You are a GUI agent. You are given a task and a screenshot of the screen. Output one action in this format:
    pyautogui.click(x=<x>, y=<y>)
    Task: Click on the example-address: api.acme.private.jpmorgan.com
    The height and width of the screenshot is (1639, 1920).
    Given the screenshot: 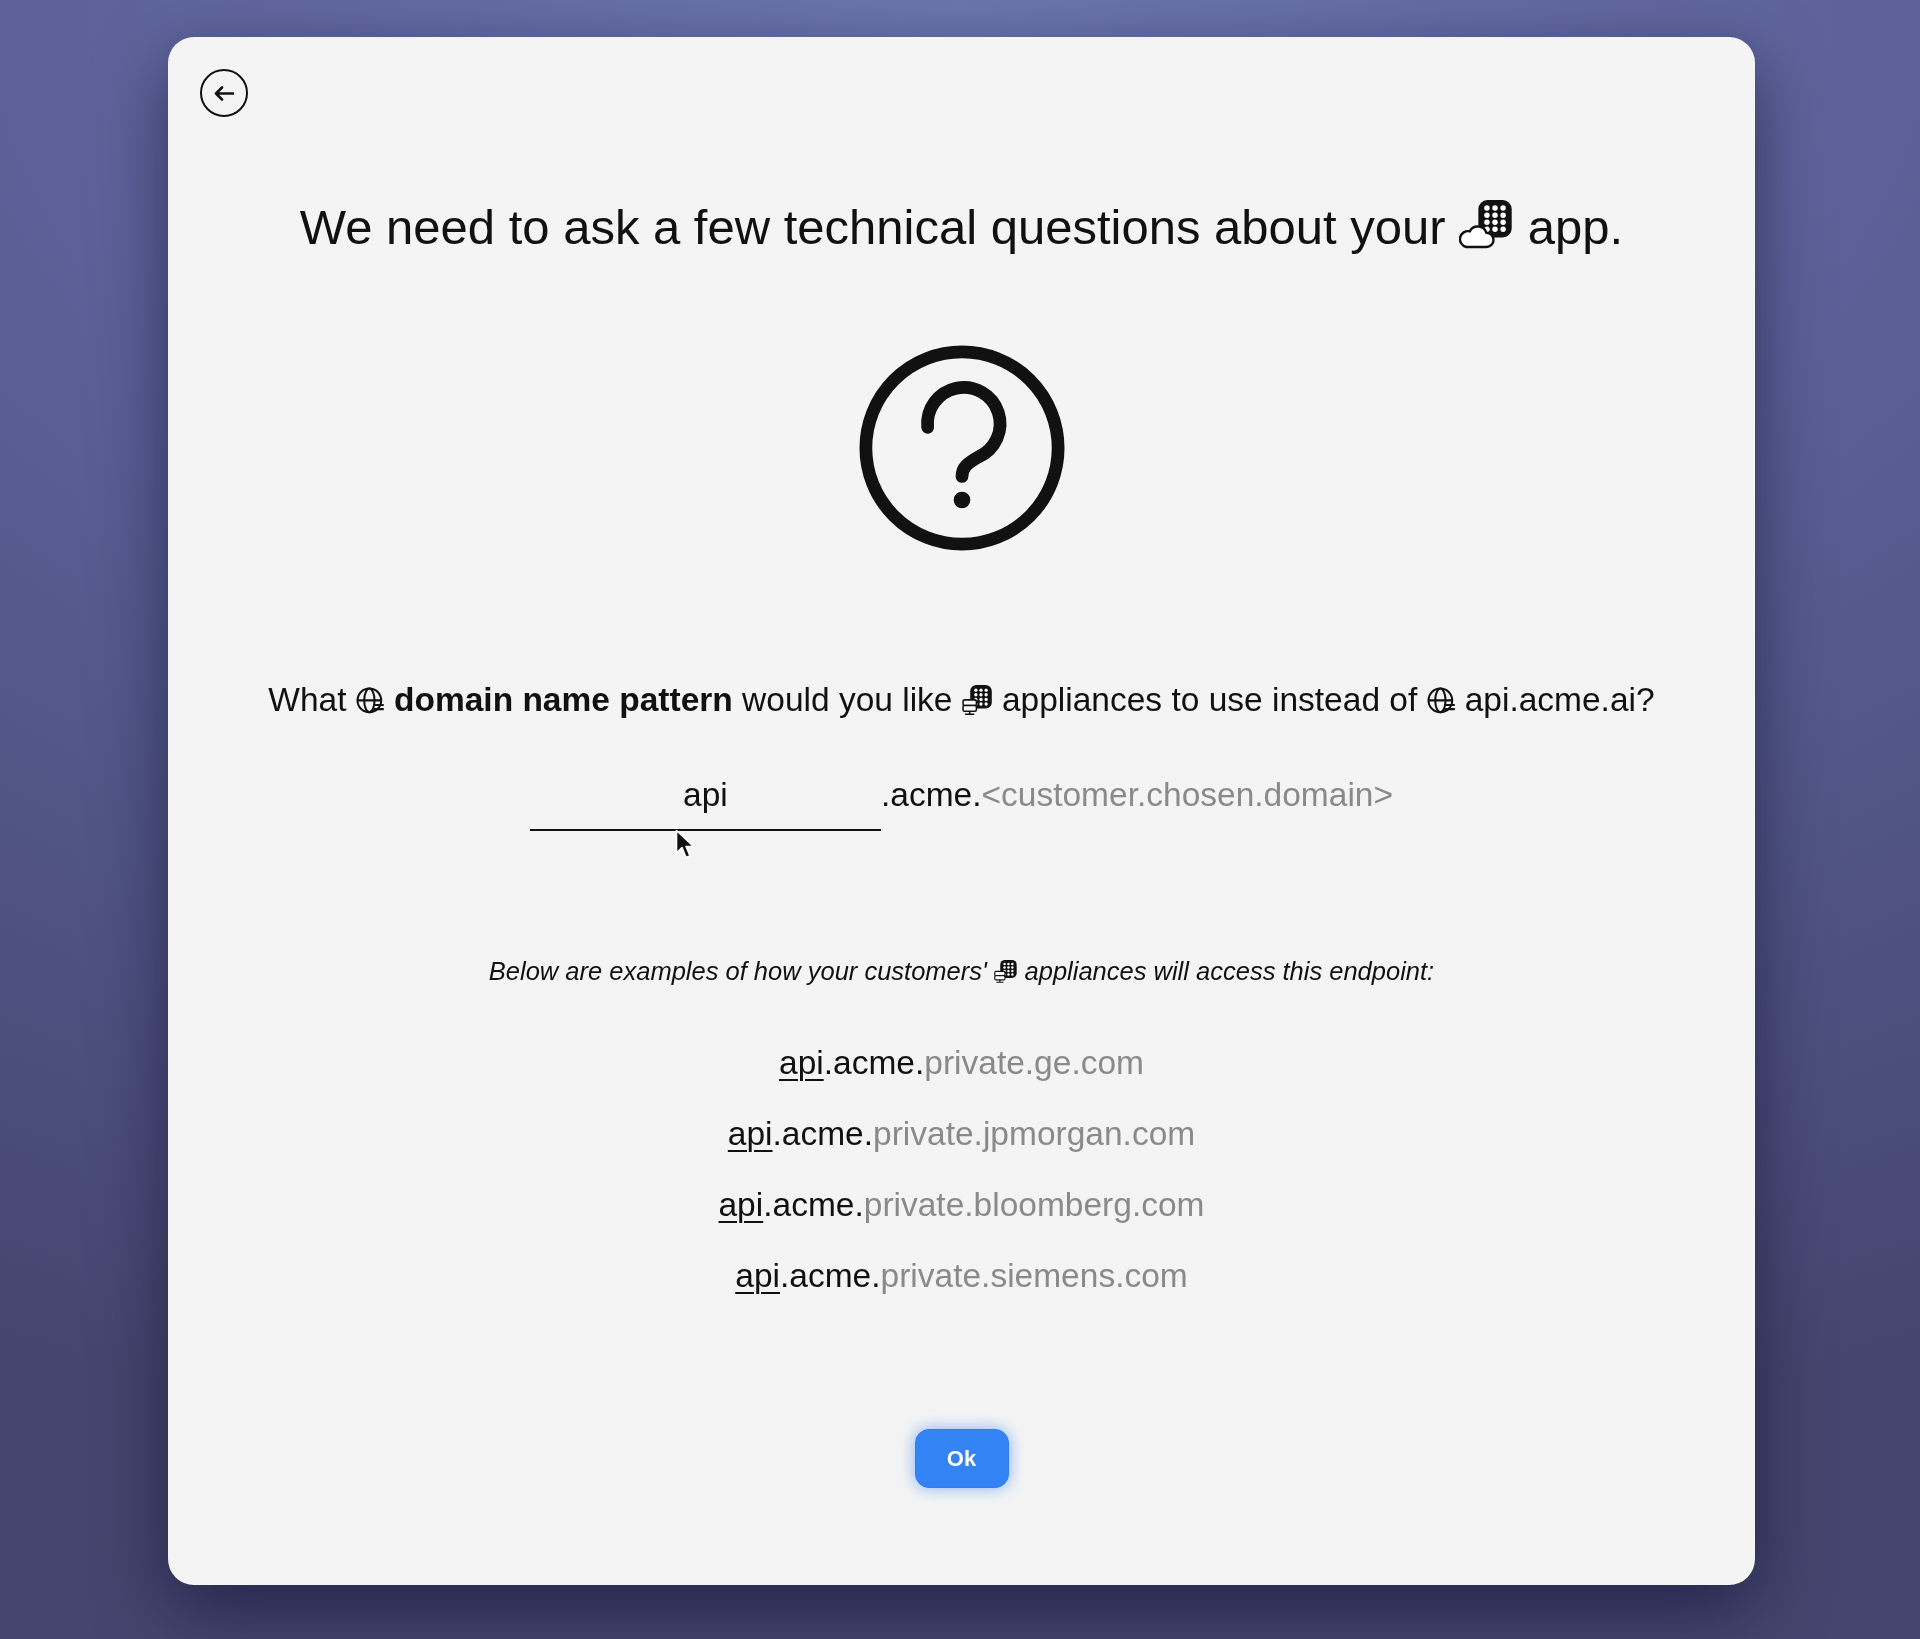 What is the action you would take?
    pyautogui.click(x=961, y=1134)
    